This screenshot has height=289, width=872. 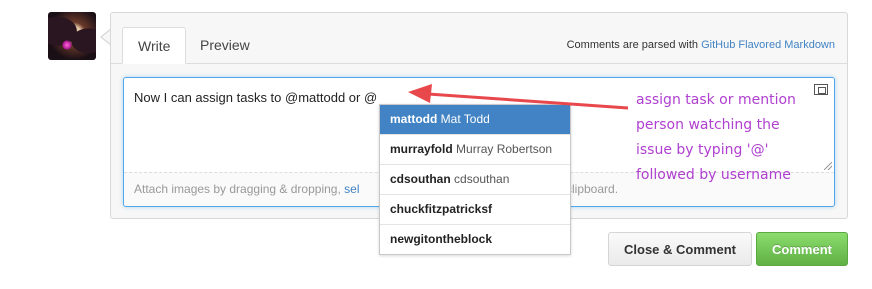 I want to click on arrow-head, so click(x=420, y=93).